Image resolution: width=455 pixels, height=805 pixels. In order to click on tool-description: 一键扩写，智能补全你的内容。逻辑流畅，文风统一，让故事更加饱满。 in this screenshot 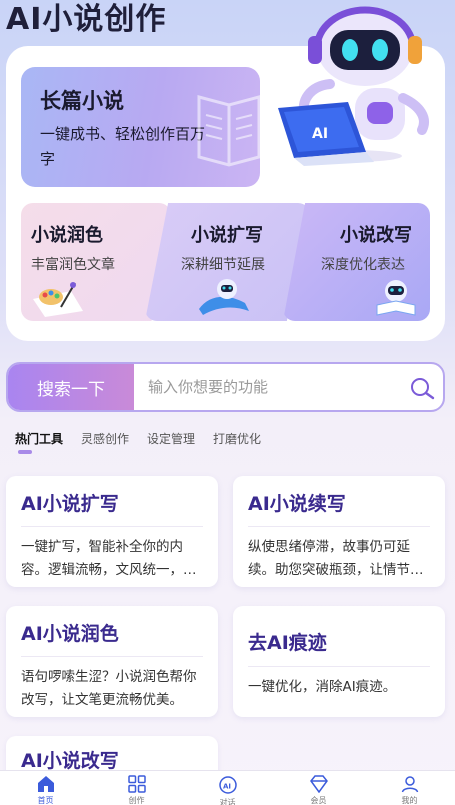, I will do `click(109, 558)`.